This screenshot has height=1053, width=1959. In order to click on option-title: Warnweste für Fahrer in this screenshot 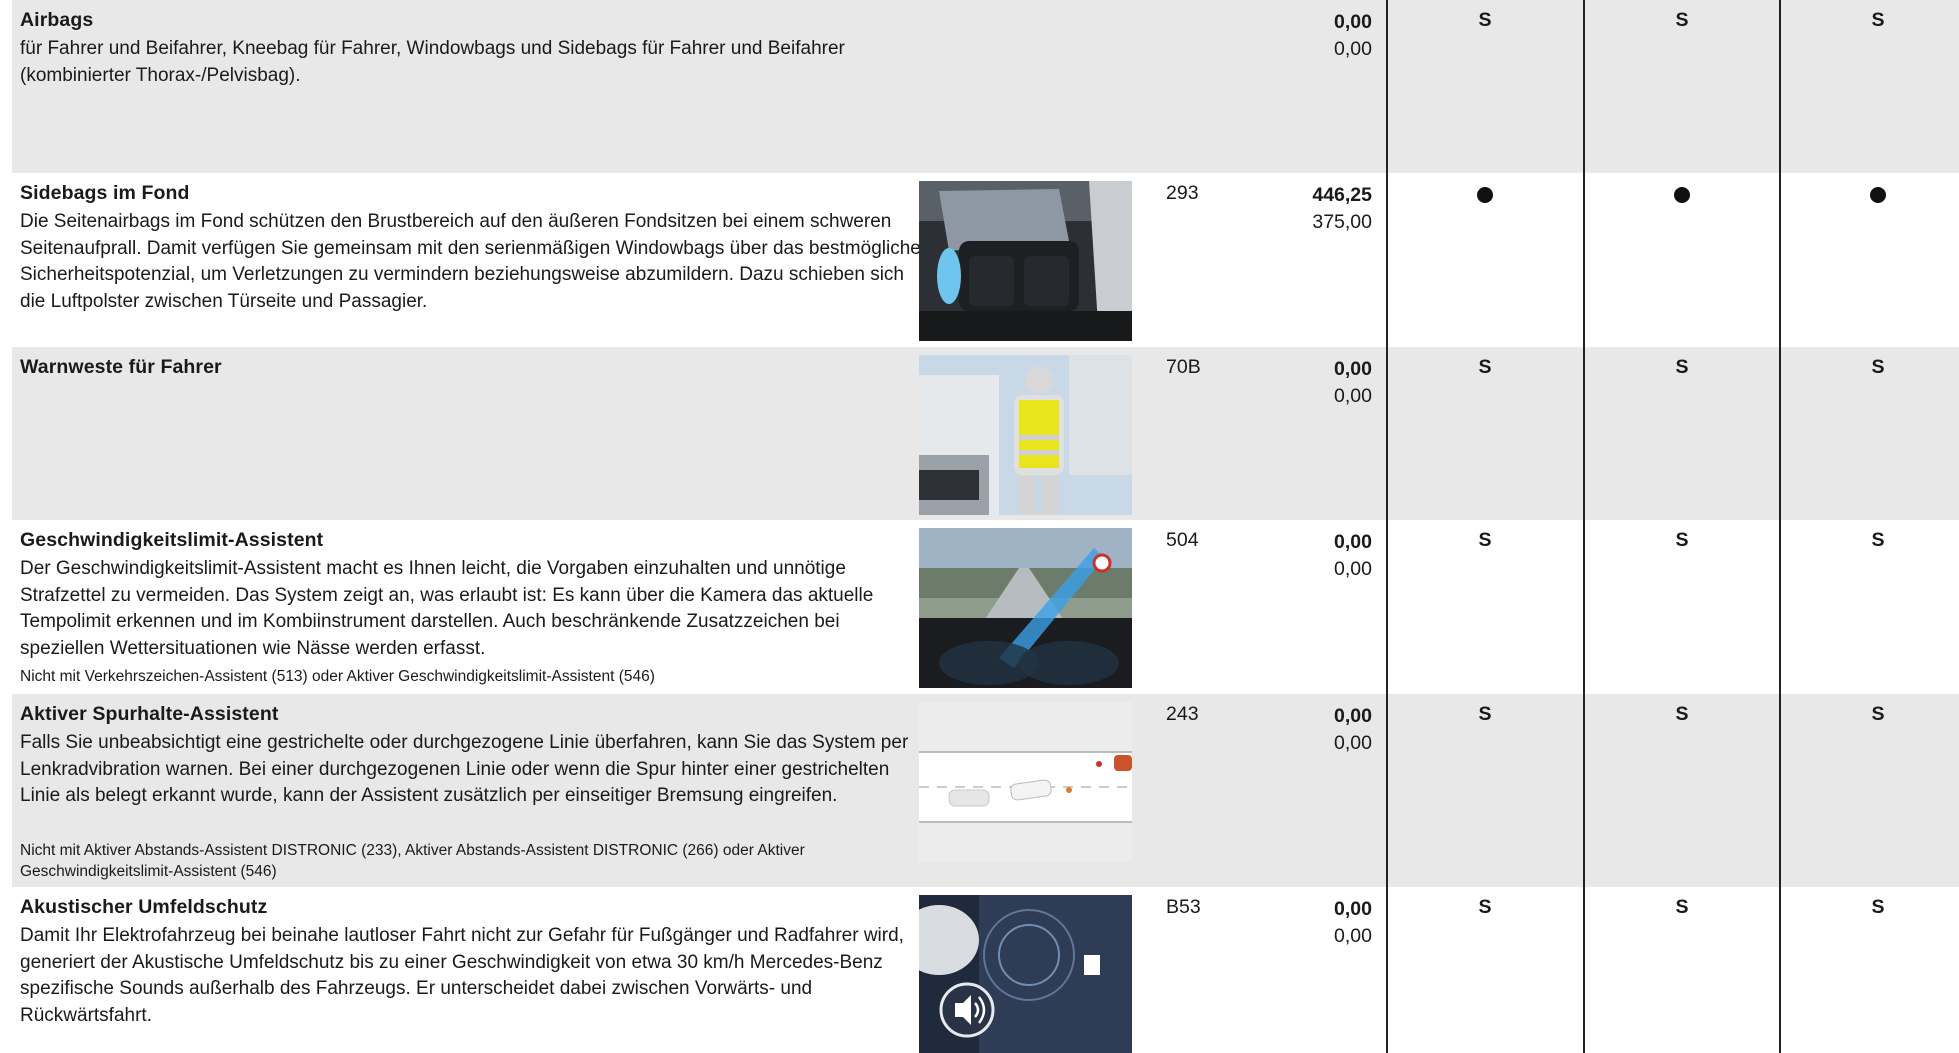, I will do `click(121, 367)`.